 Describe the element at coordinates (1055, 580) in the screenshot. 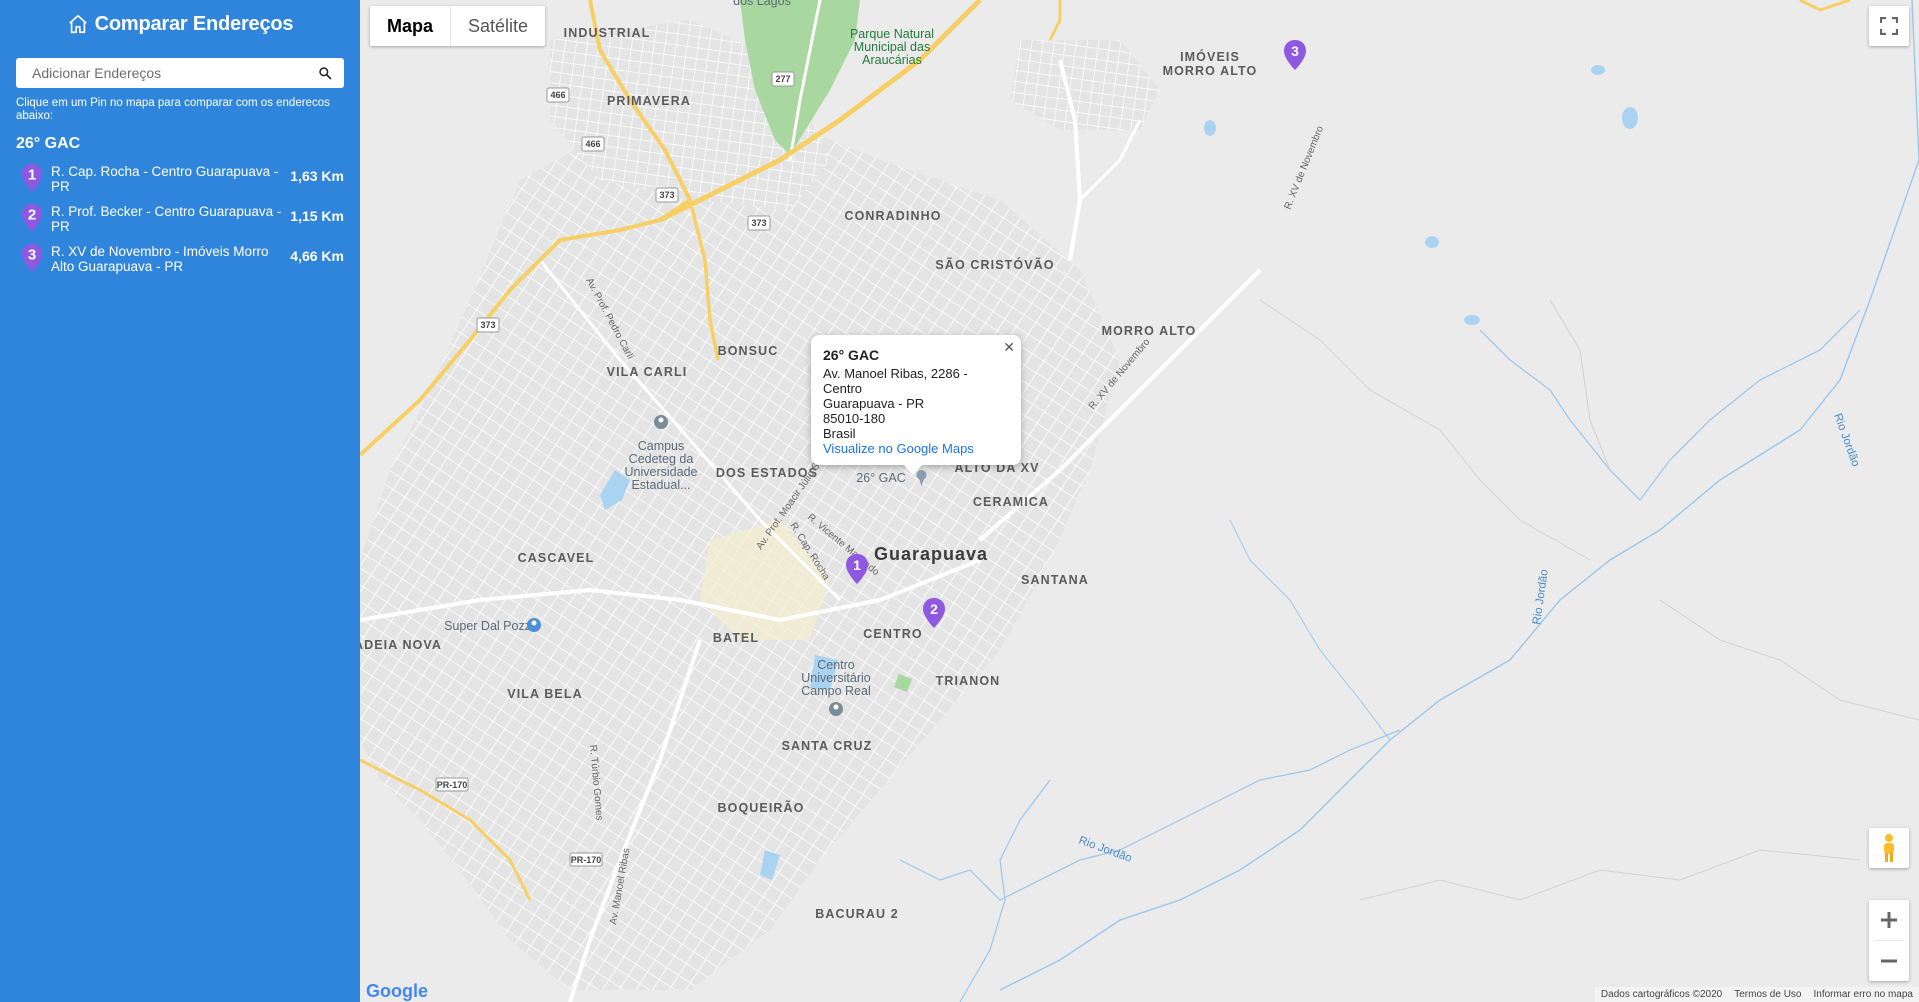

I see `neighborhood-label: SANTANA` at that location.